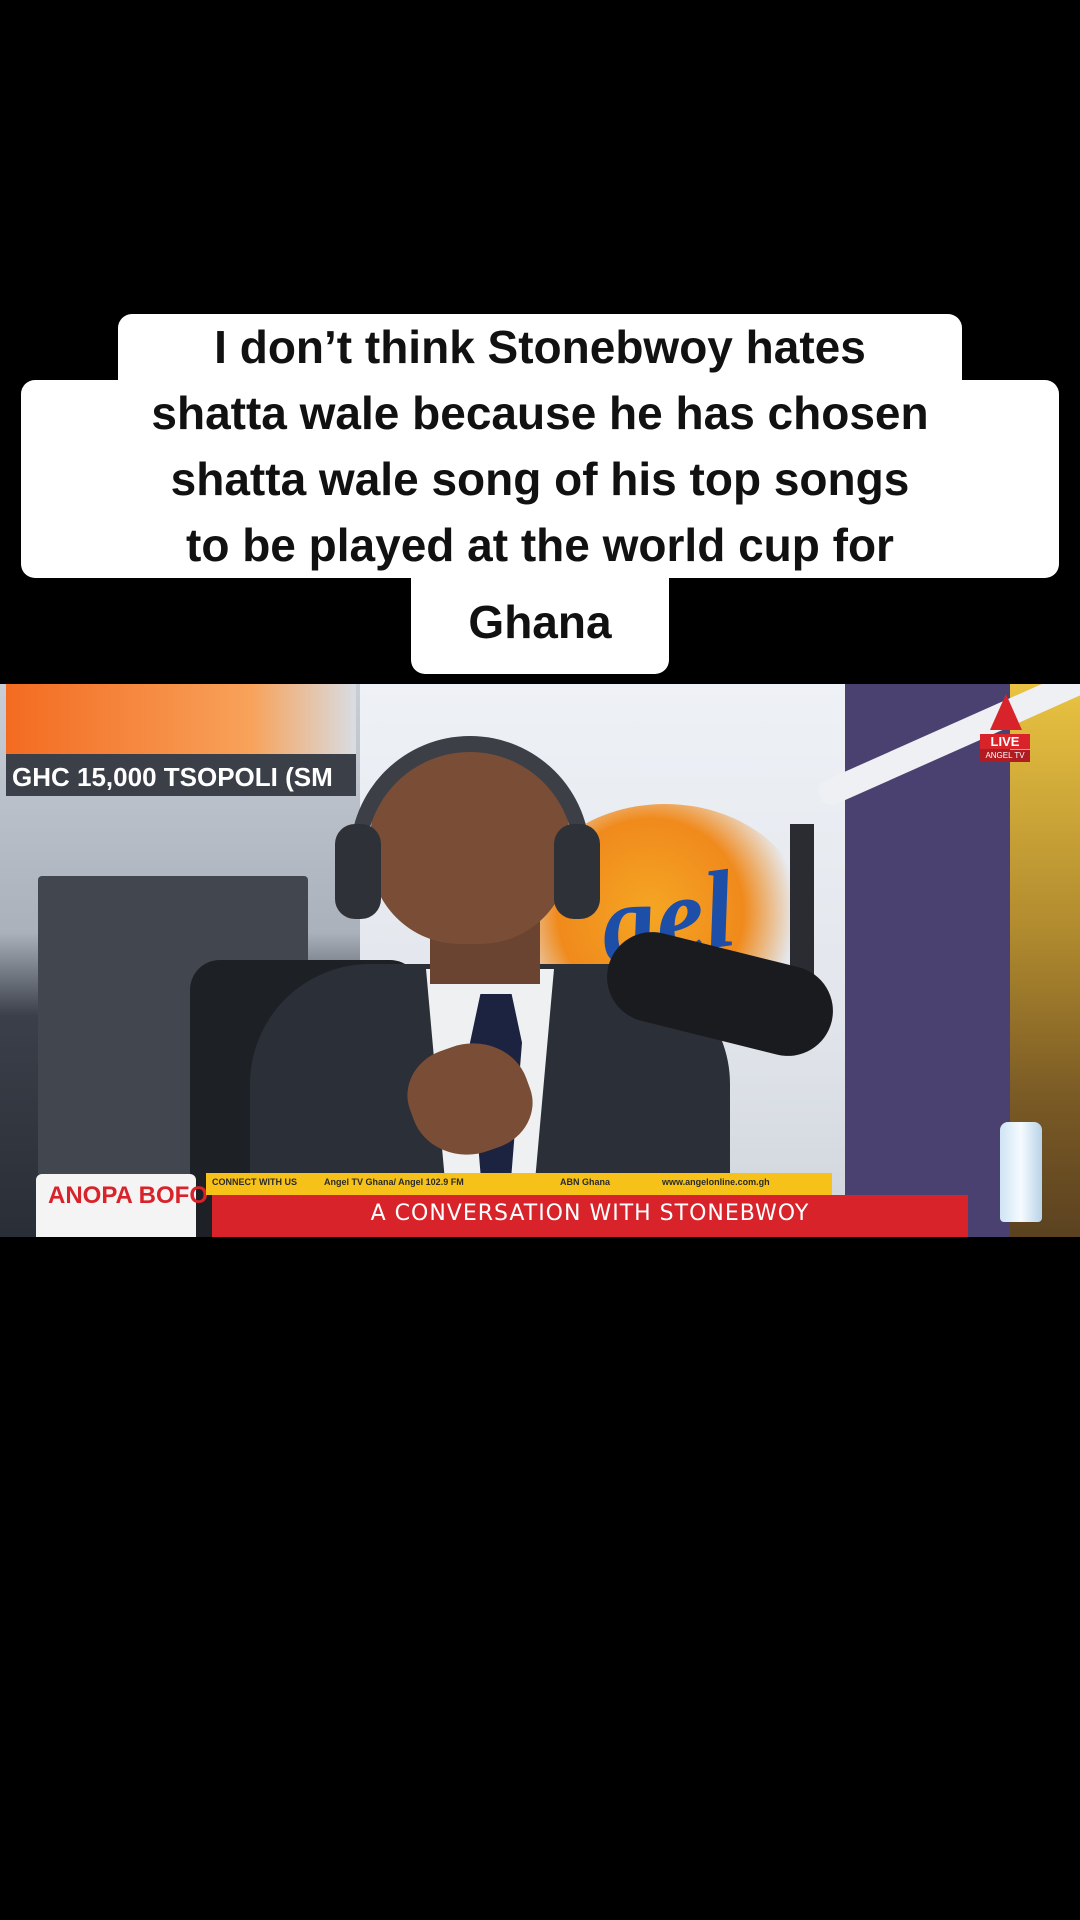  I want to click on water-bottle, so click(1021, 1172).